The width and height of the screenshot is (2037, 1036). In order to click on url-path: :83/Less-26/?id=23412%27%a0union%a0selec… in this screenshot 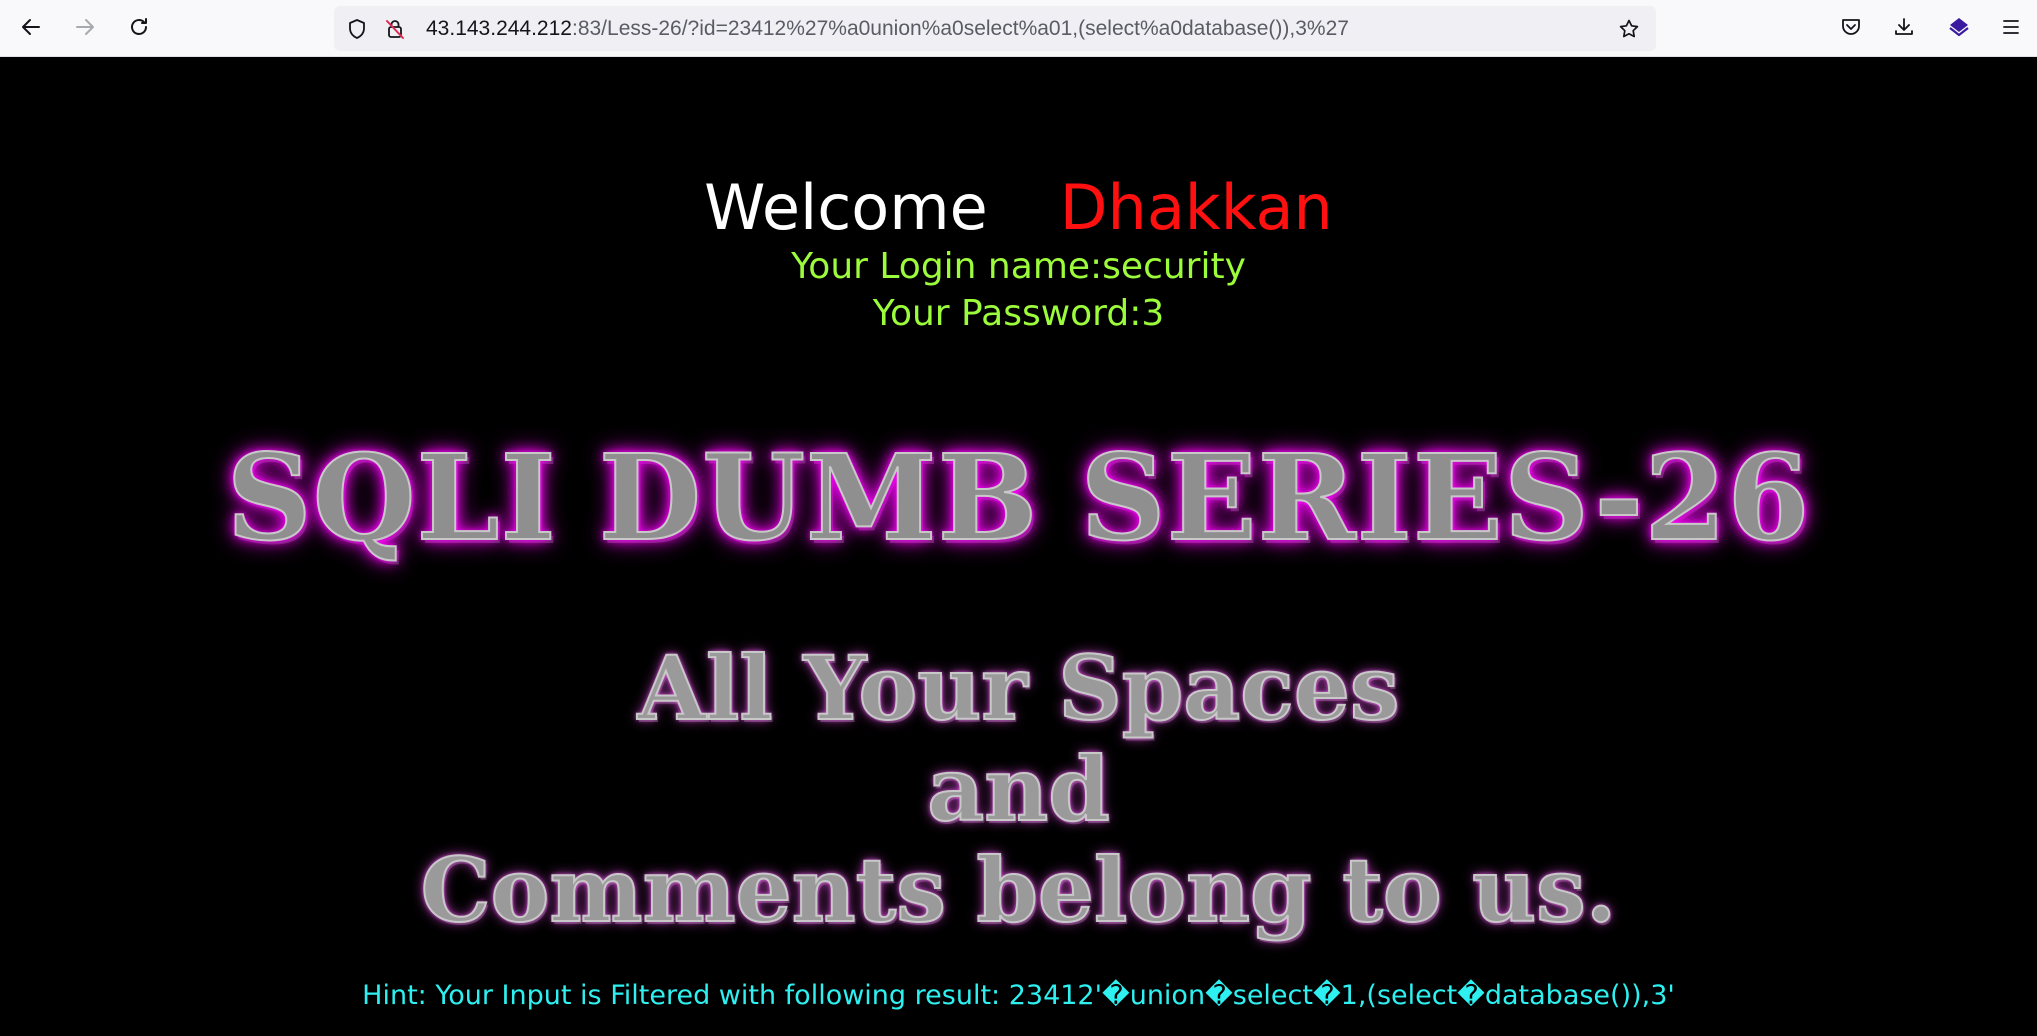, I will do `click(960, 28)`.